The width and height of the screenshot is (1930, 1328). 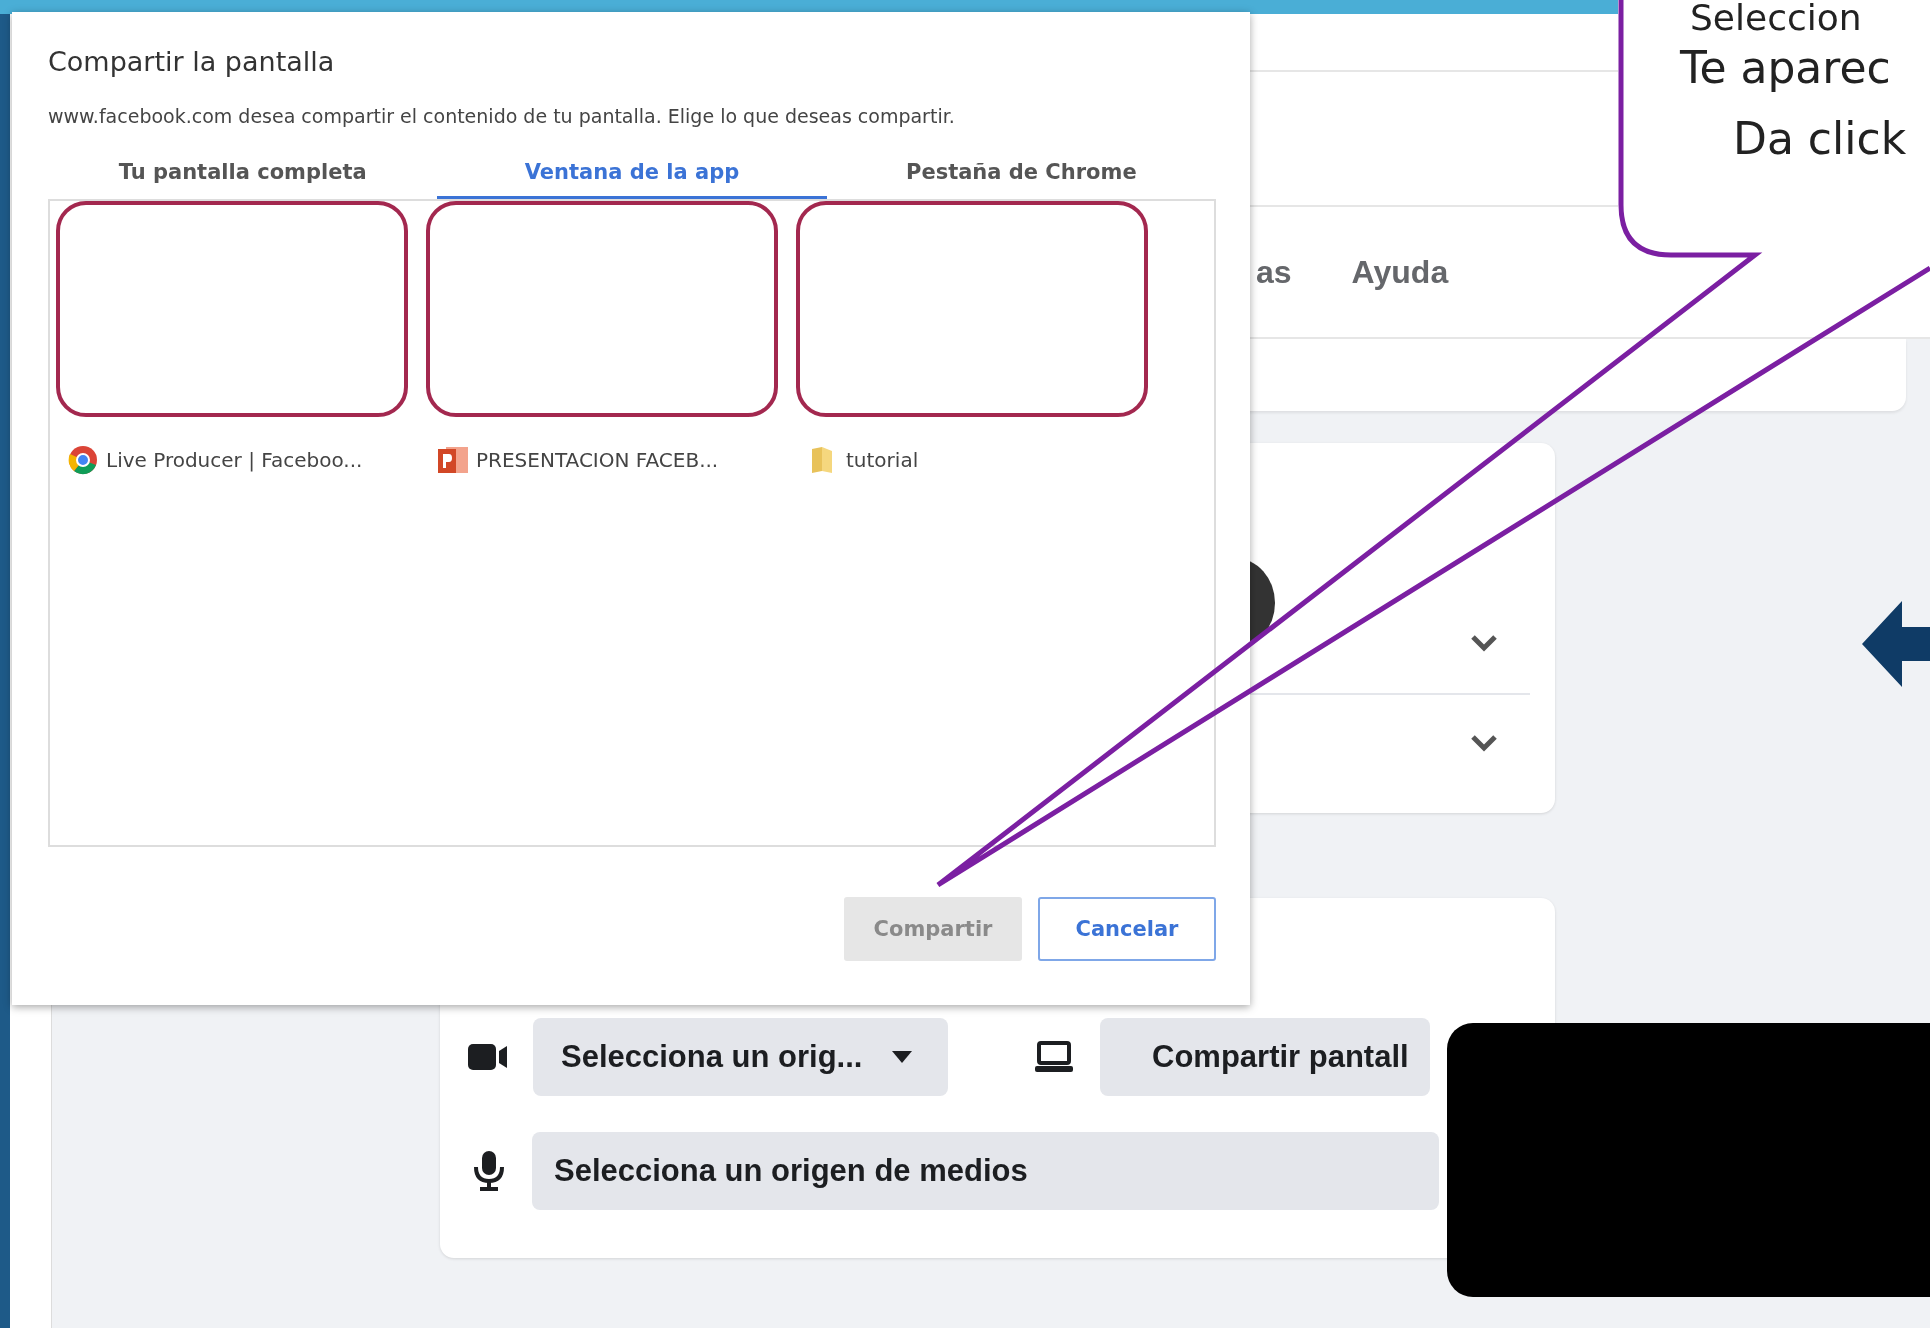 What do you see at coordinates (1820, 139) in the screenshot?
I see `callout-text: Da click` at bounding box center [1820, 139].